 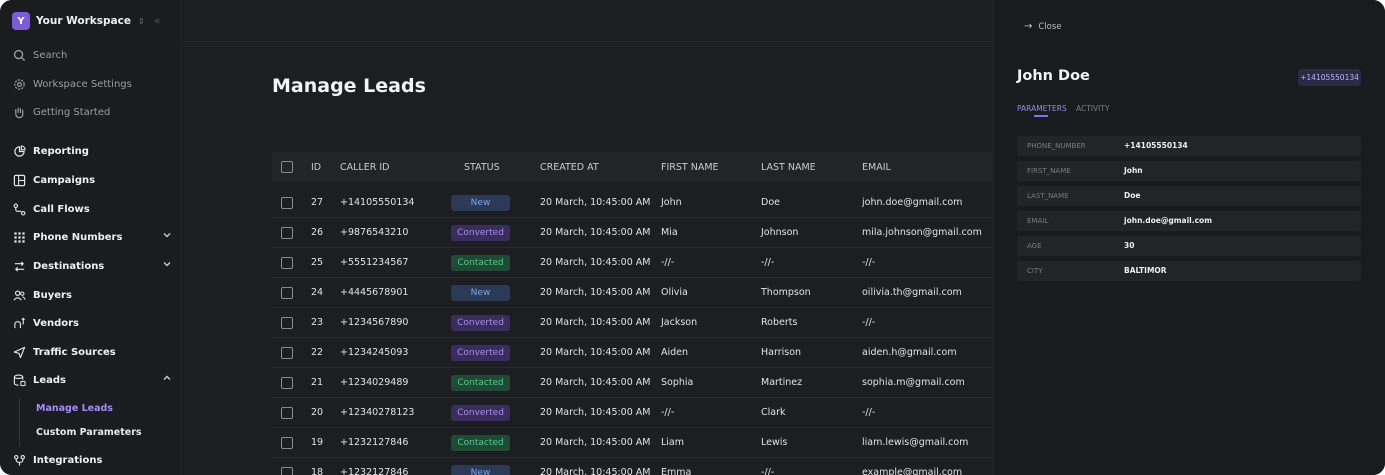 What do you see at coordinates (61, 209) in the screenshot?
I see `sidebar-item-label: Call Flows` at bounding box center [61, 209].